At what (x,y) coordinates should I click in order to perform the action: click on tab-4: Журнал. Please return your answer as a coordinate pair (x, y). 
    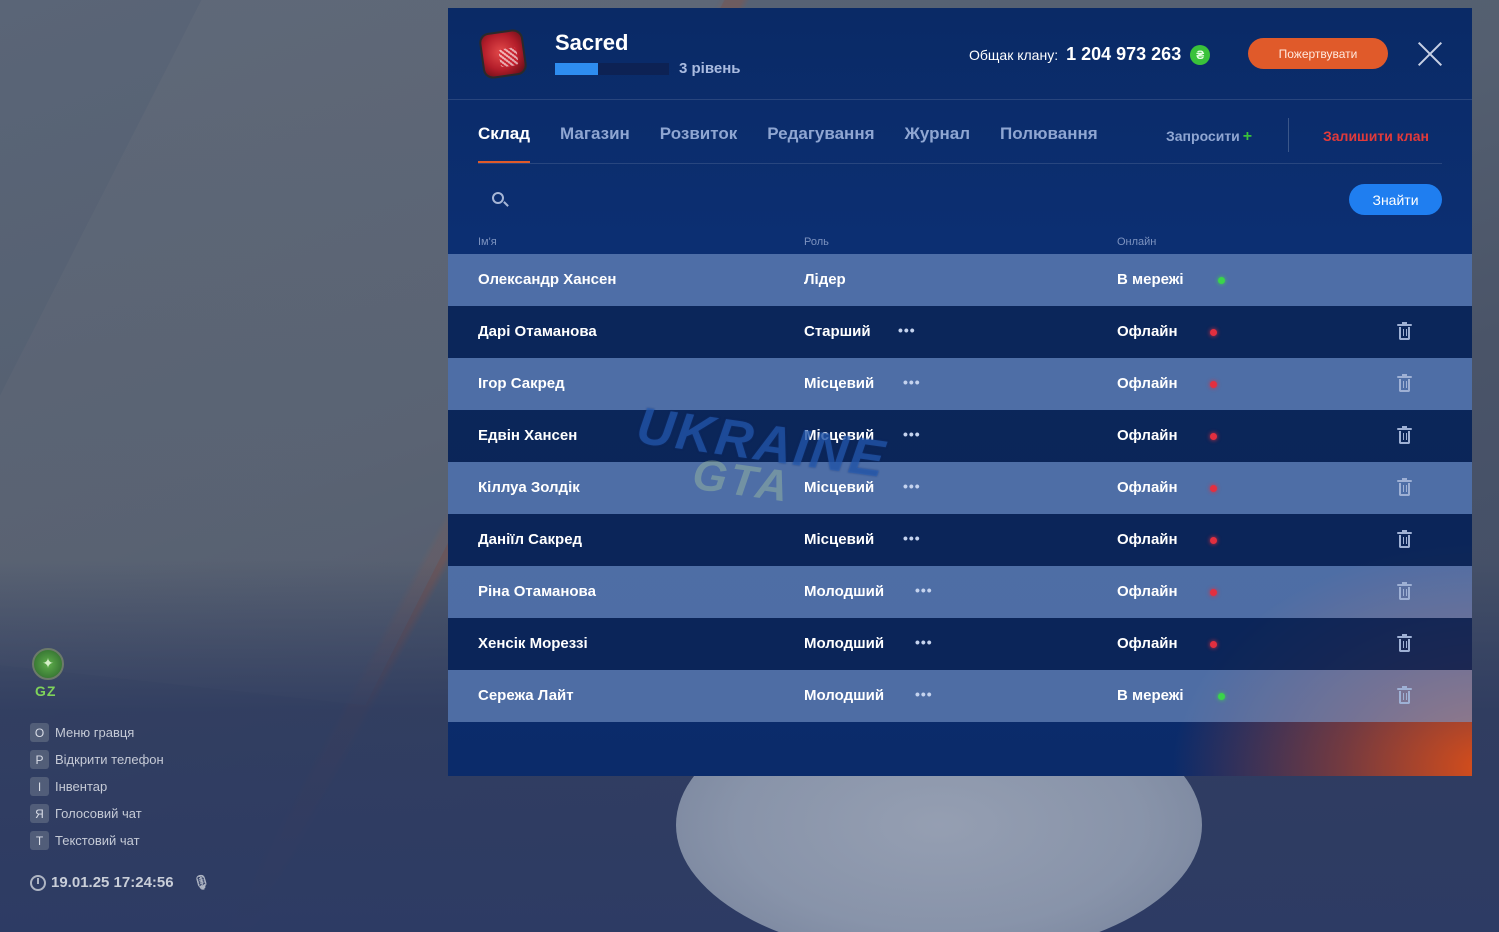
    Looking at the image, I should click on (938, 140).